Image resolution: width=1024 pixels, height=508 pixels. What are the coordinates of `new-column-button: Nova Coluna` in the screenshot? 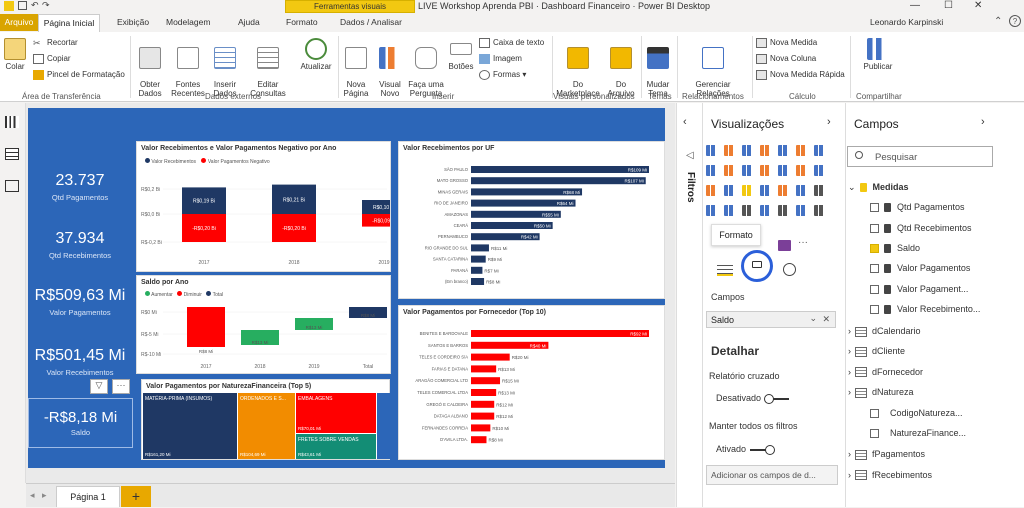 It's located at (786, 59).